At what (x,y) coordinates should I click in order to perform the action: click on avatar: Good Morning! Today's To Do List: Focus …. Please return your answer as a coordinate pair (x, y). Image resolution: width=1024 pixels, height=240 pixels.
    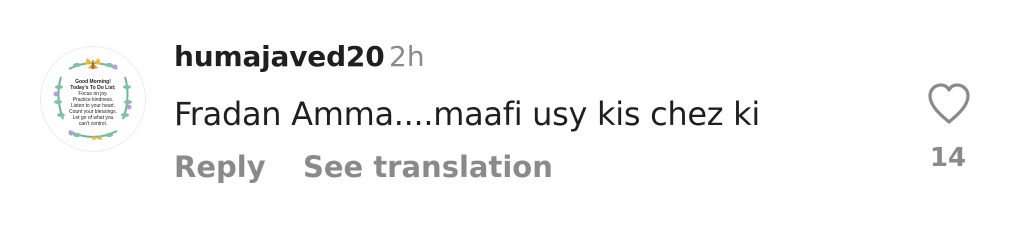
    Looking at the image, I should click on (93, 99).